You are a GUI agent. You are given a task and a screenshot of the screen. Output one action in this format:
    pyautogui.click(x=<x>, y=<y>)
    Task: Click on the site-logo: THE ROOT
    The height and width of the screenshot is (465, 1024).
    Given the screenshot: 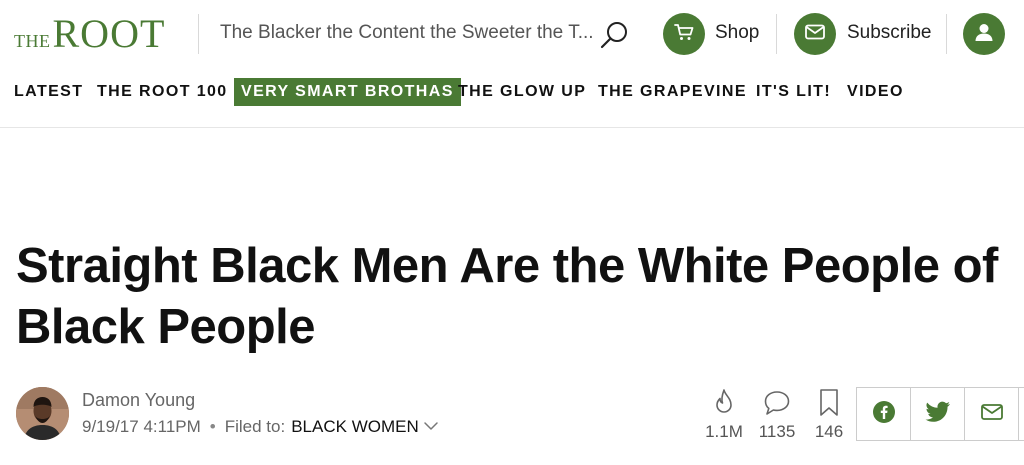 What is the action you would take?
    pyautogui.click(x=89, y=34)
    